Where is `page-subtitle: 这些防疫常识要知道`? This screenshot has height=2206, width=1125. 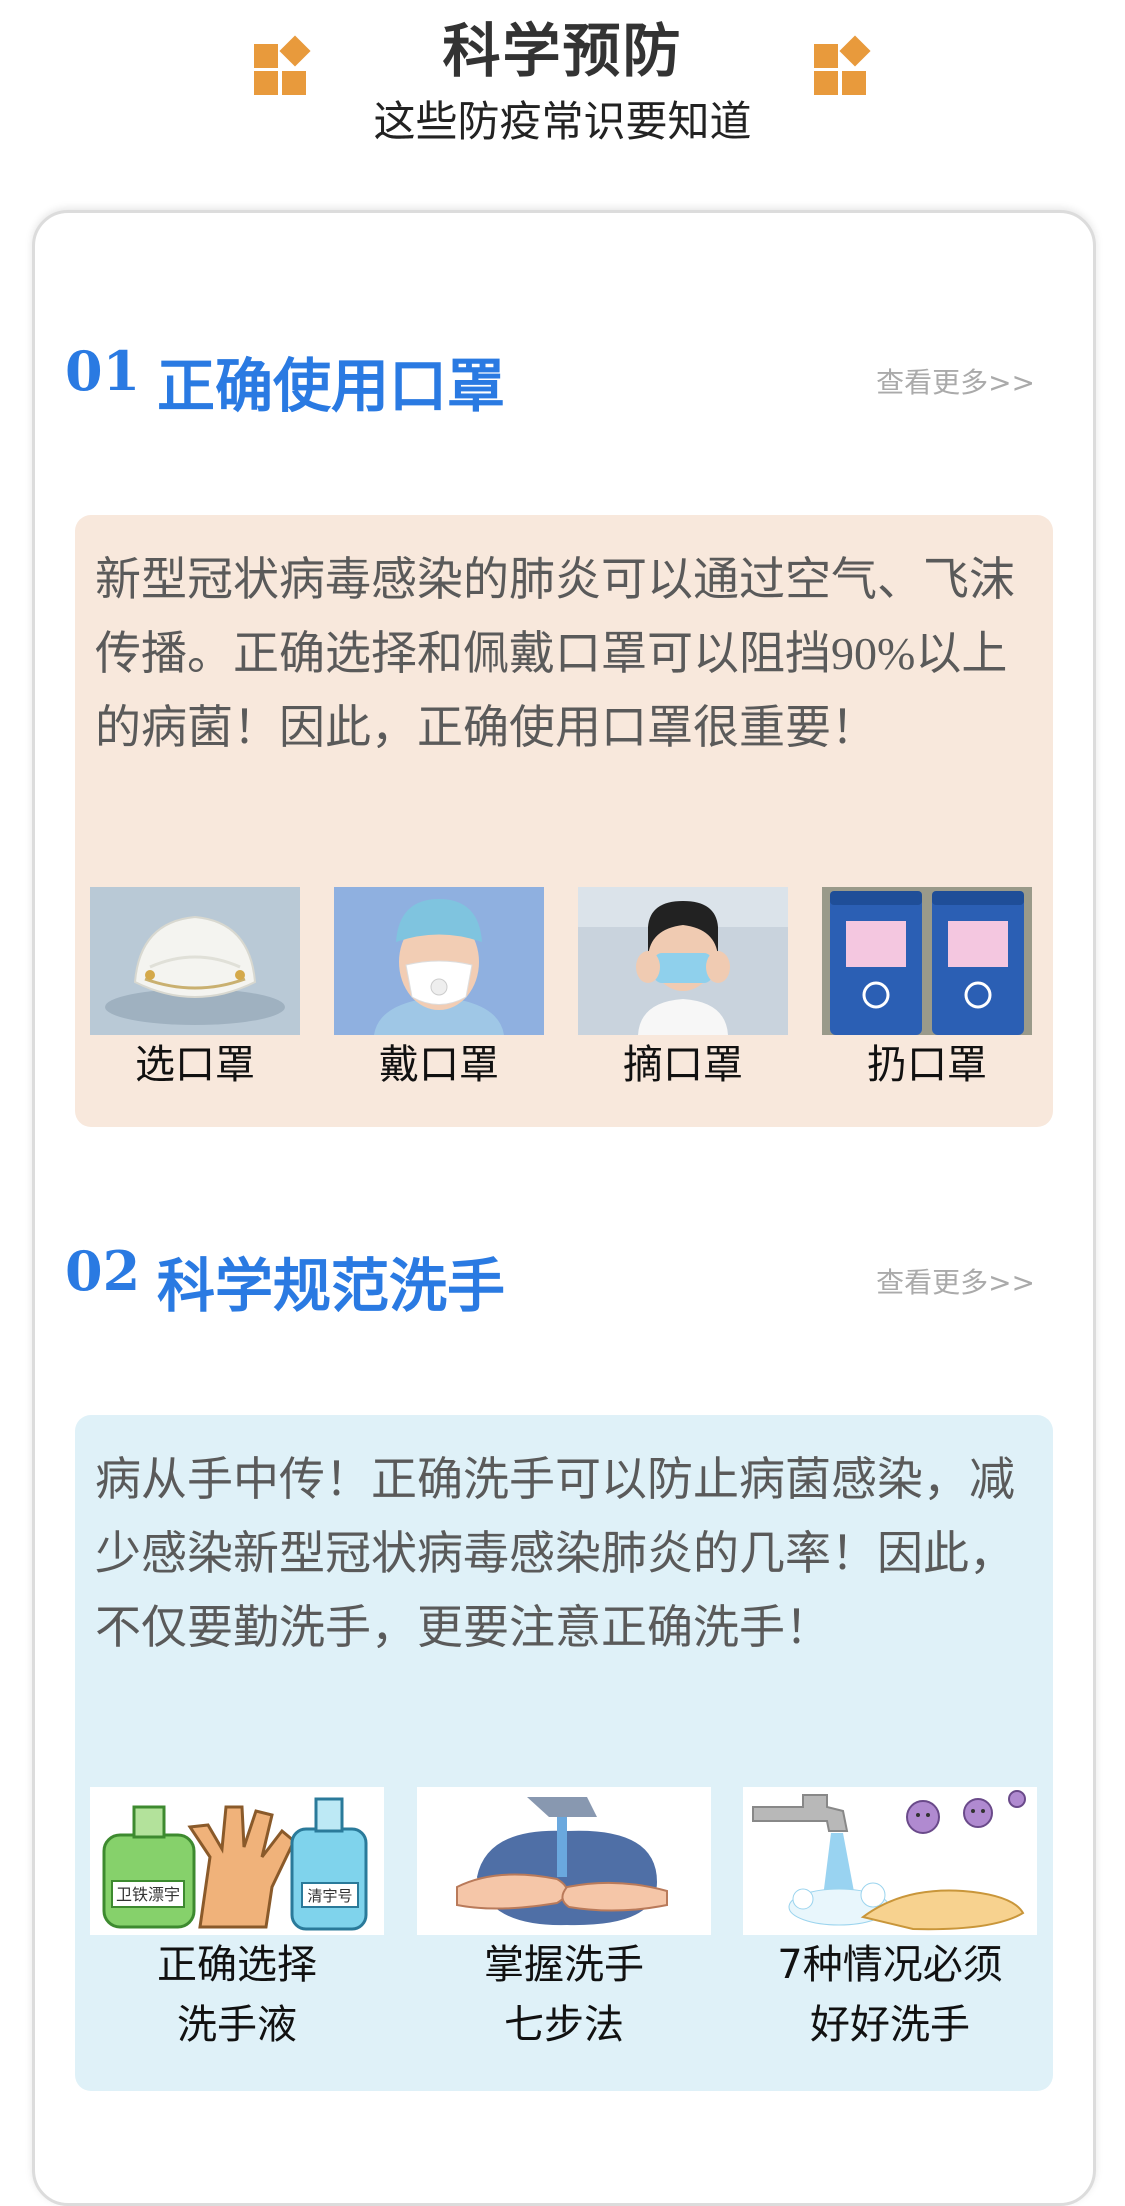
page-subtitle: 这些防疫常识要知道 is located at coordinates (562, 121).